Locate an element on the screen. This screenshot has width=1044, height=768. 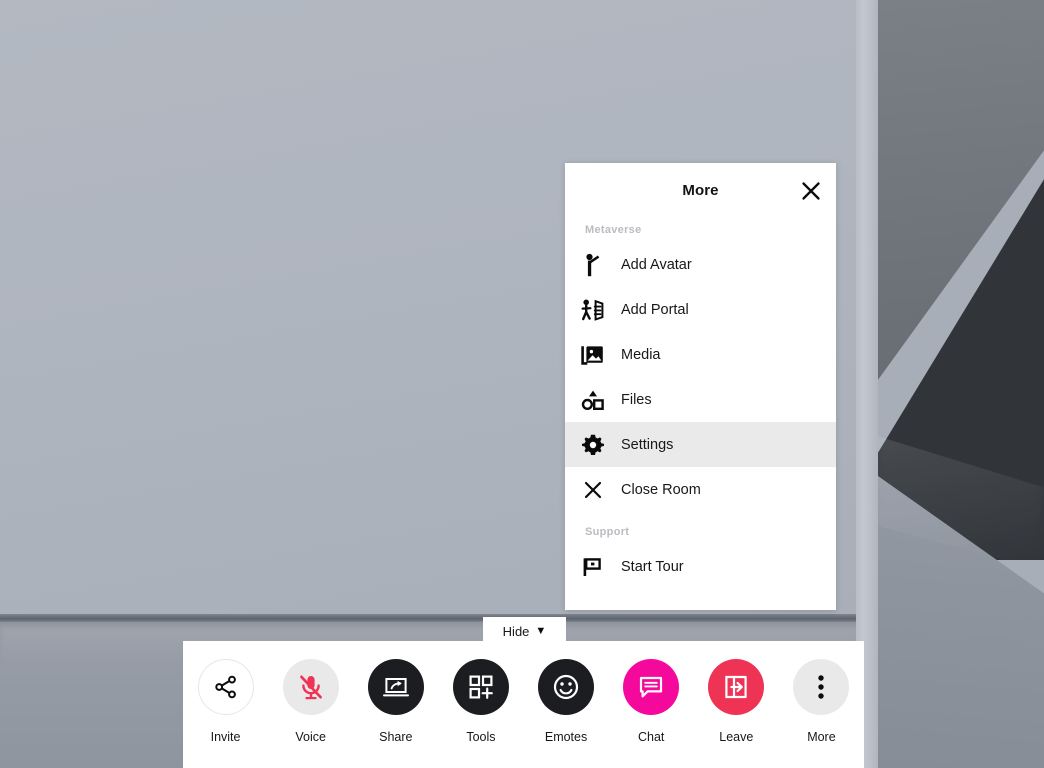
menu-item-label: Add Portal is located at coordinates (655, 309).